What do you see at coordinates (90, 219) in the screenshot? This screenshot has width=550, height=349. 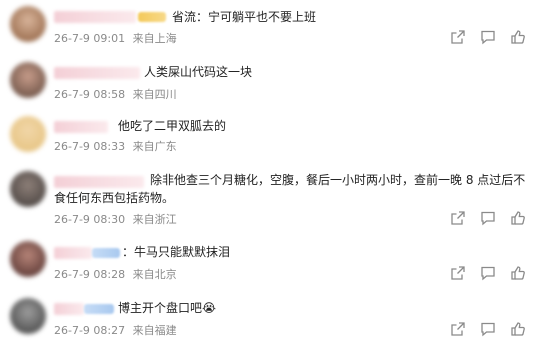 I see `comment-timestamp: 26-7-9 08:30` at bounding box center [90, 219].